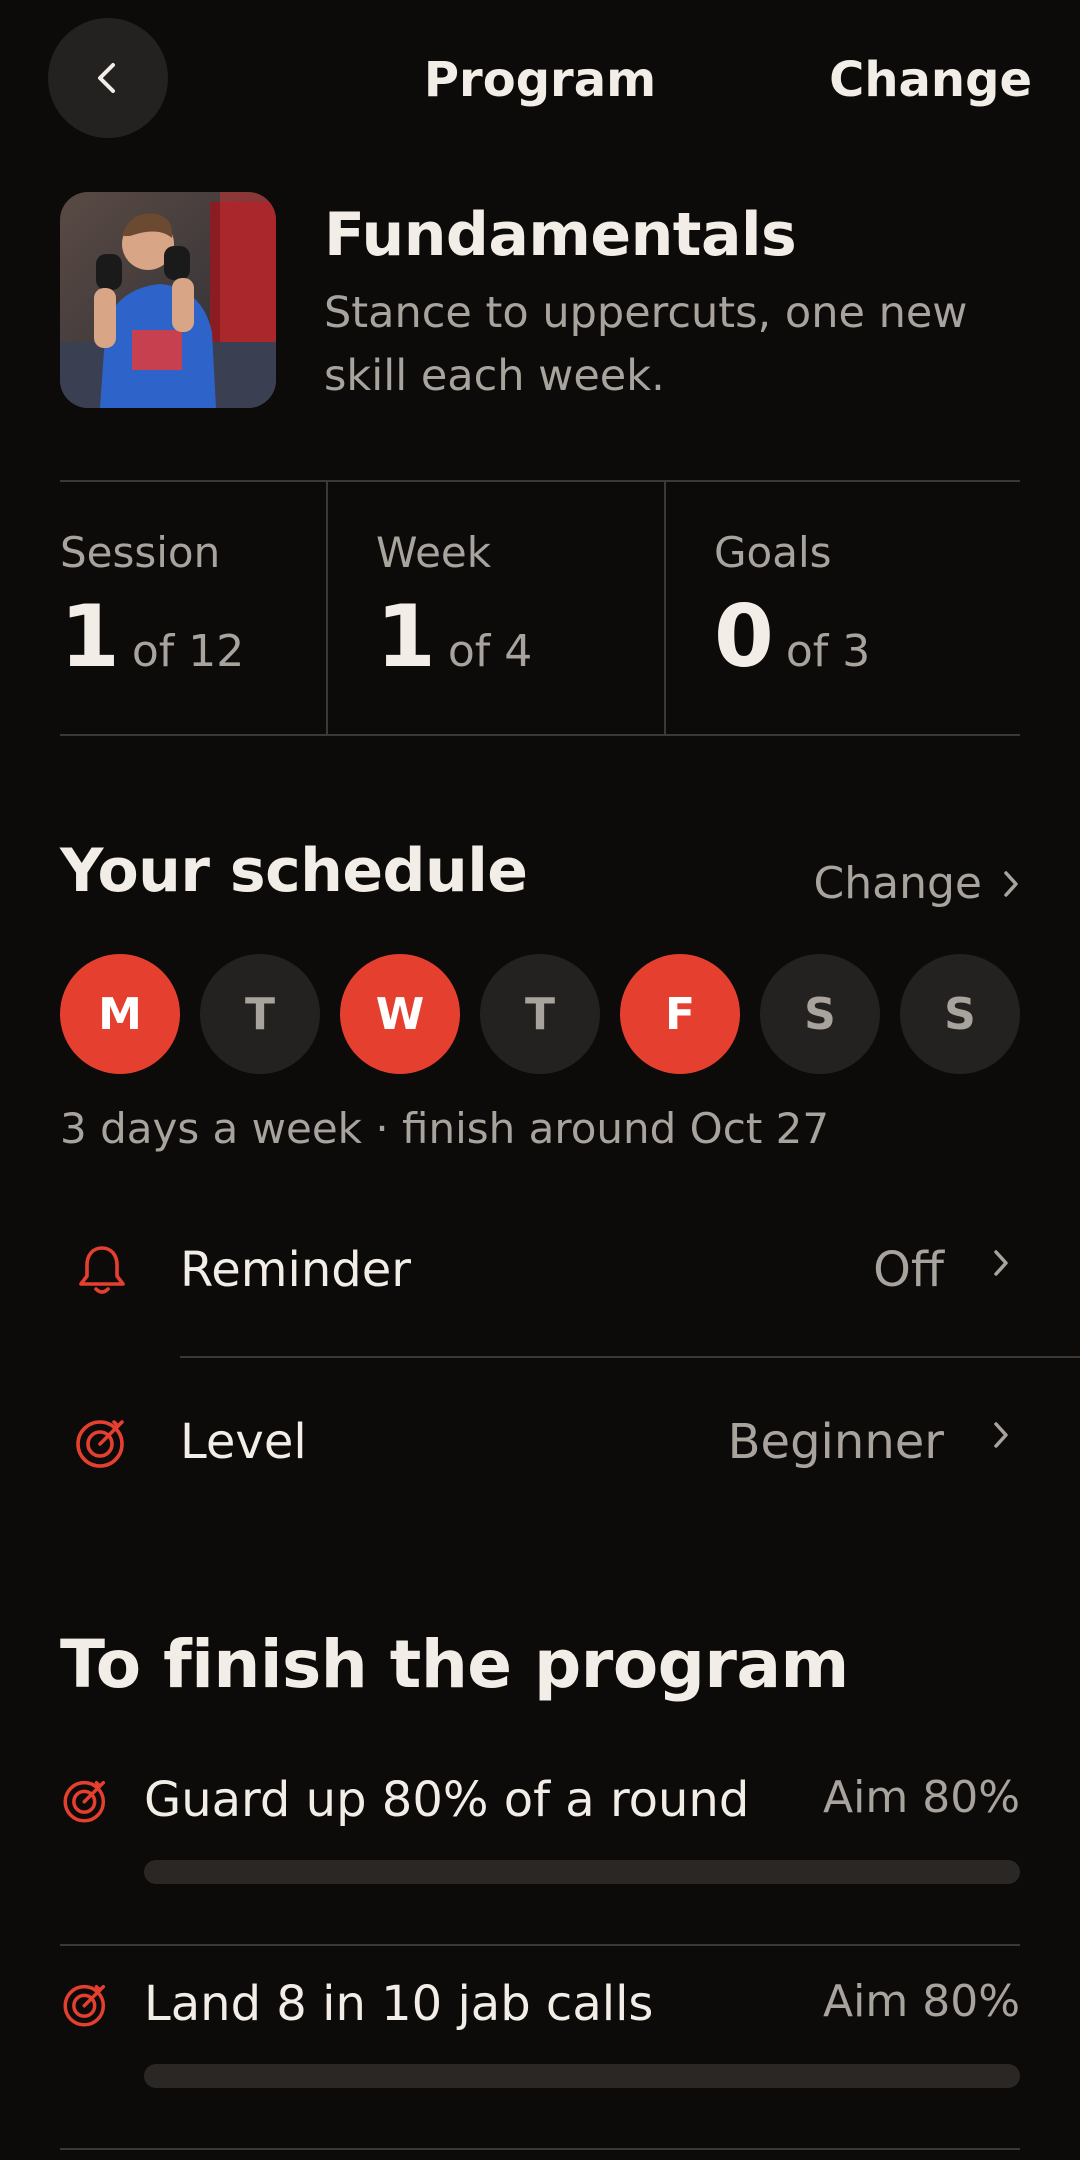 The height and width of the screenshot is (2160, 1080). Describe the element at coordinates (540, 1447) in the screenshot. I see `level-row: Level Beginner` at that location.